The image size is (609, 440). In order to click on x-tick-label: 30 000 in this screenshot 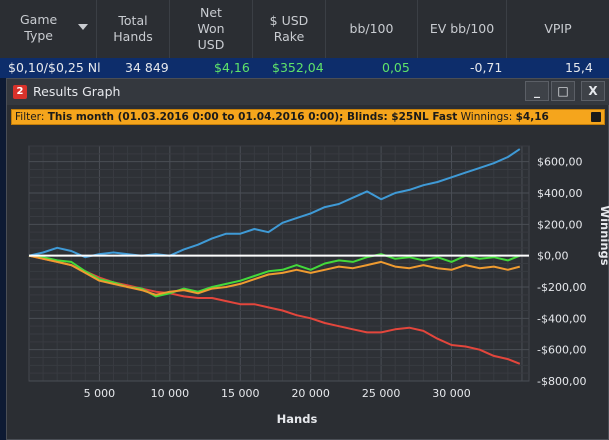, I will do `click(451, 393)`.